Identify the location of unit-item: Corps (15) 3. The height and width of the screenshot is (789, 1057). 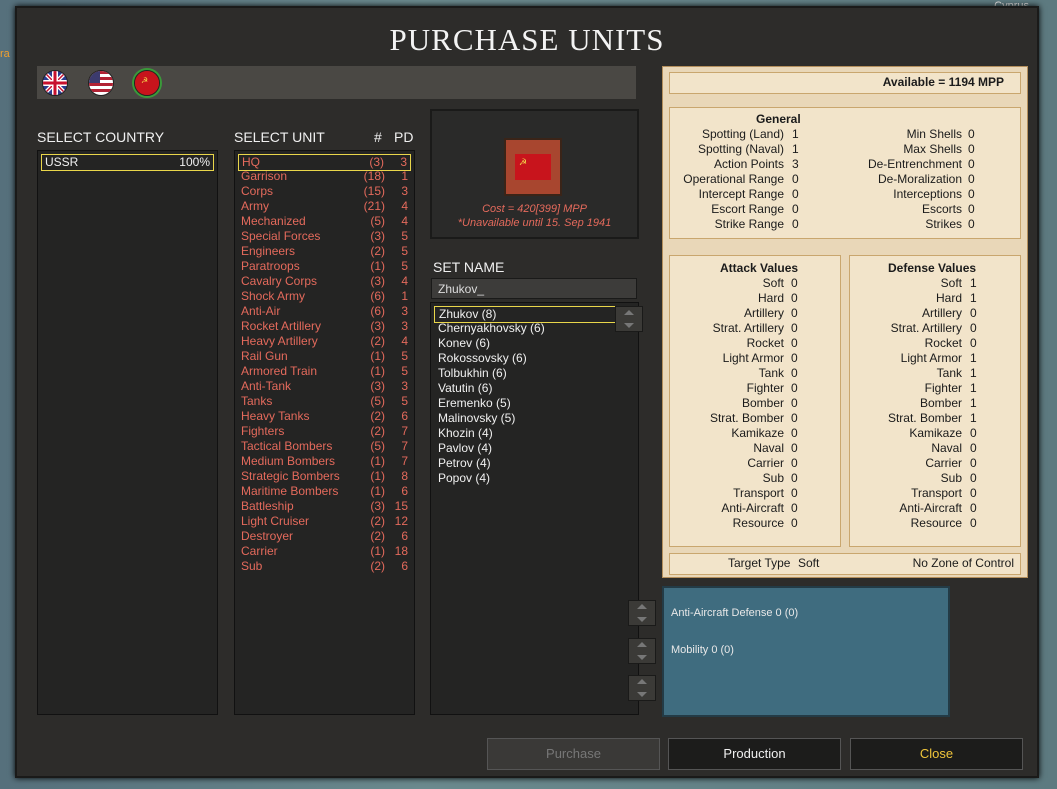
(324, 191).